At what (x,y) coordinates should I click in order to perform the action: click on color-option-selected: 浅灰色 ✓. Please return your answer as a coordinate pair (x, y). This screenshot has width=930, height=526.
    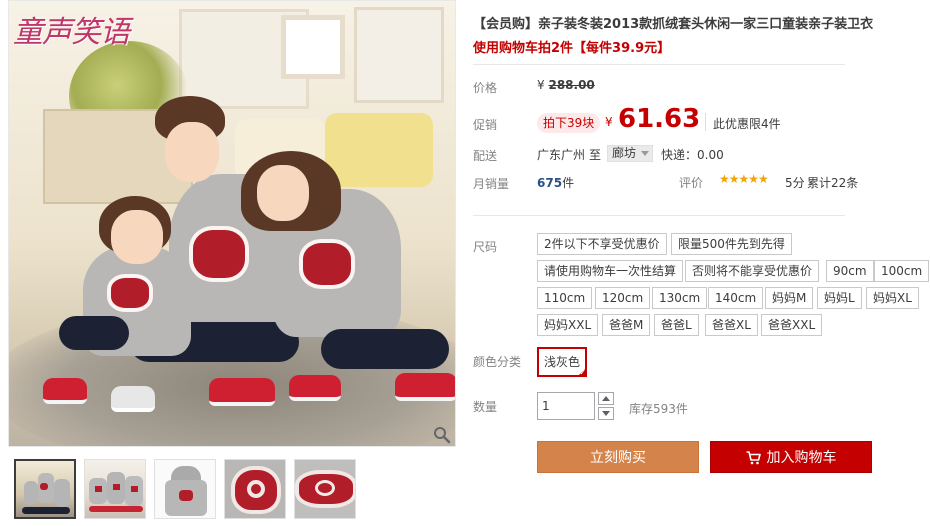
    Looking at the image, I should click on (562, 362).